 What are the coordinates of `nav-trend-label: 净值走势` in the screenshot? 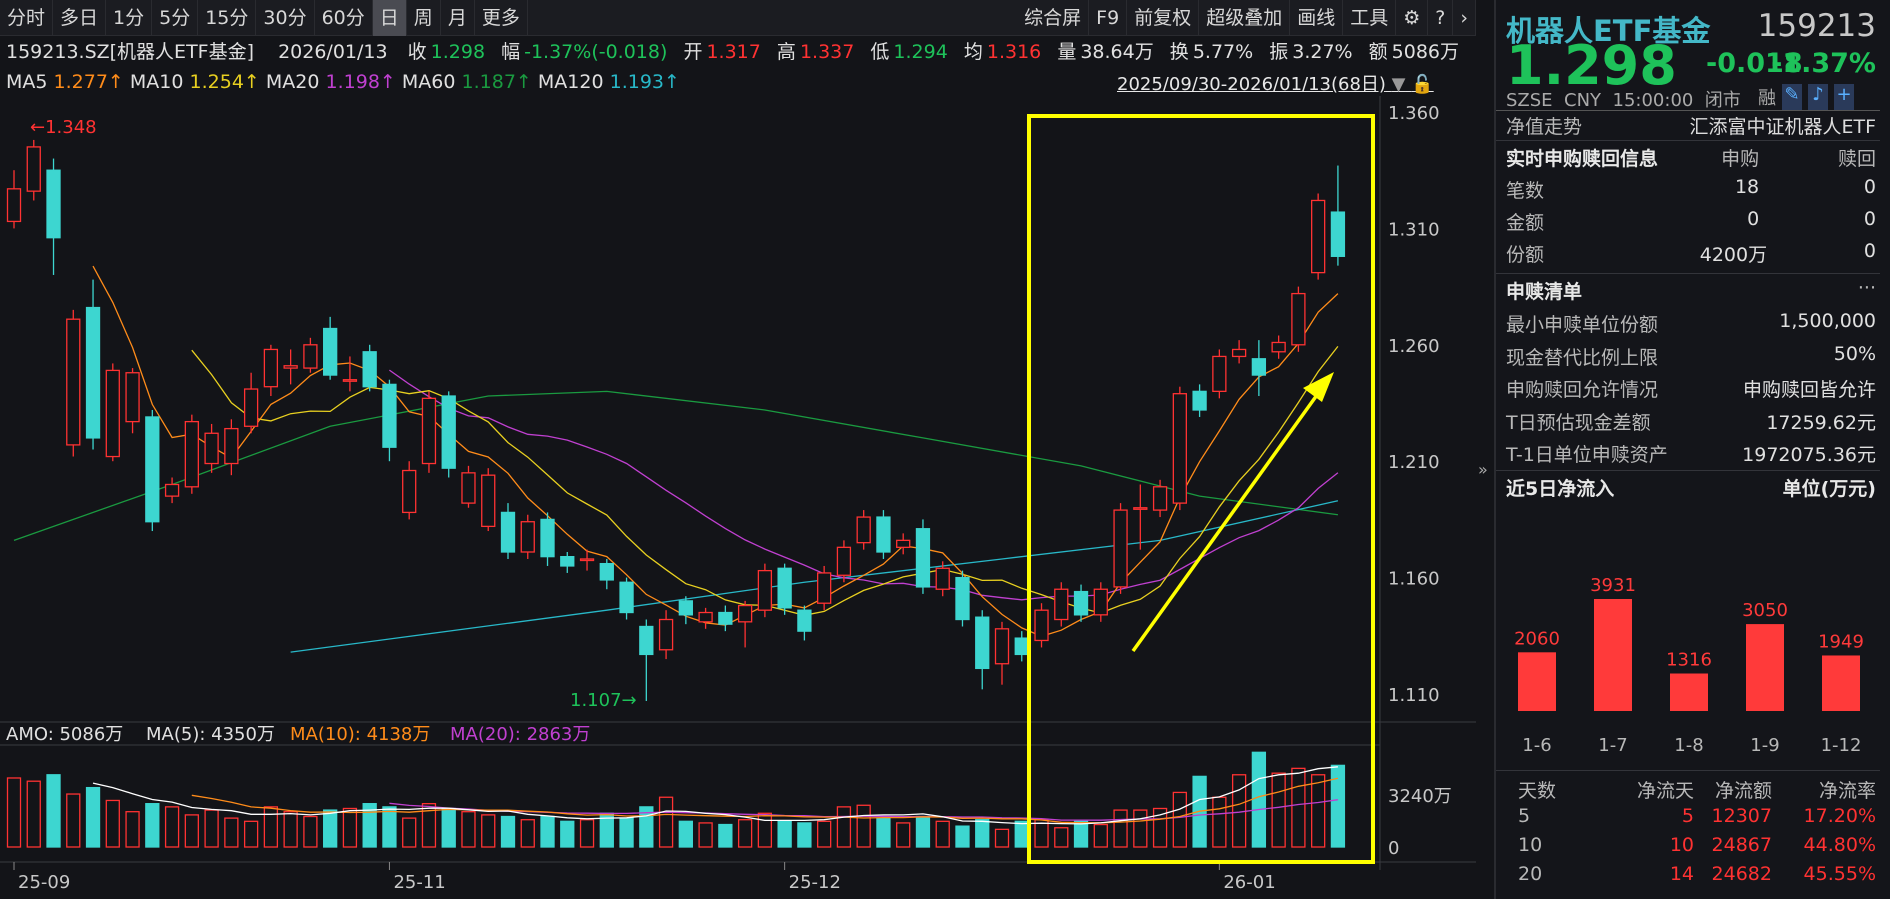 It's located at (1544, 125).